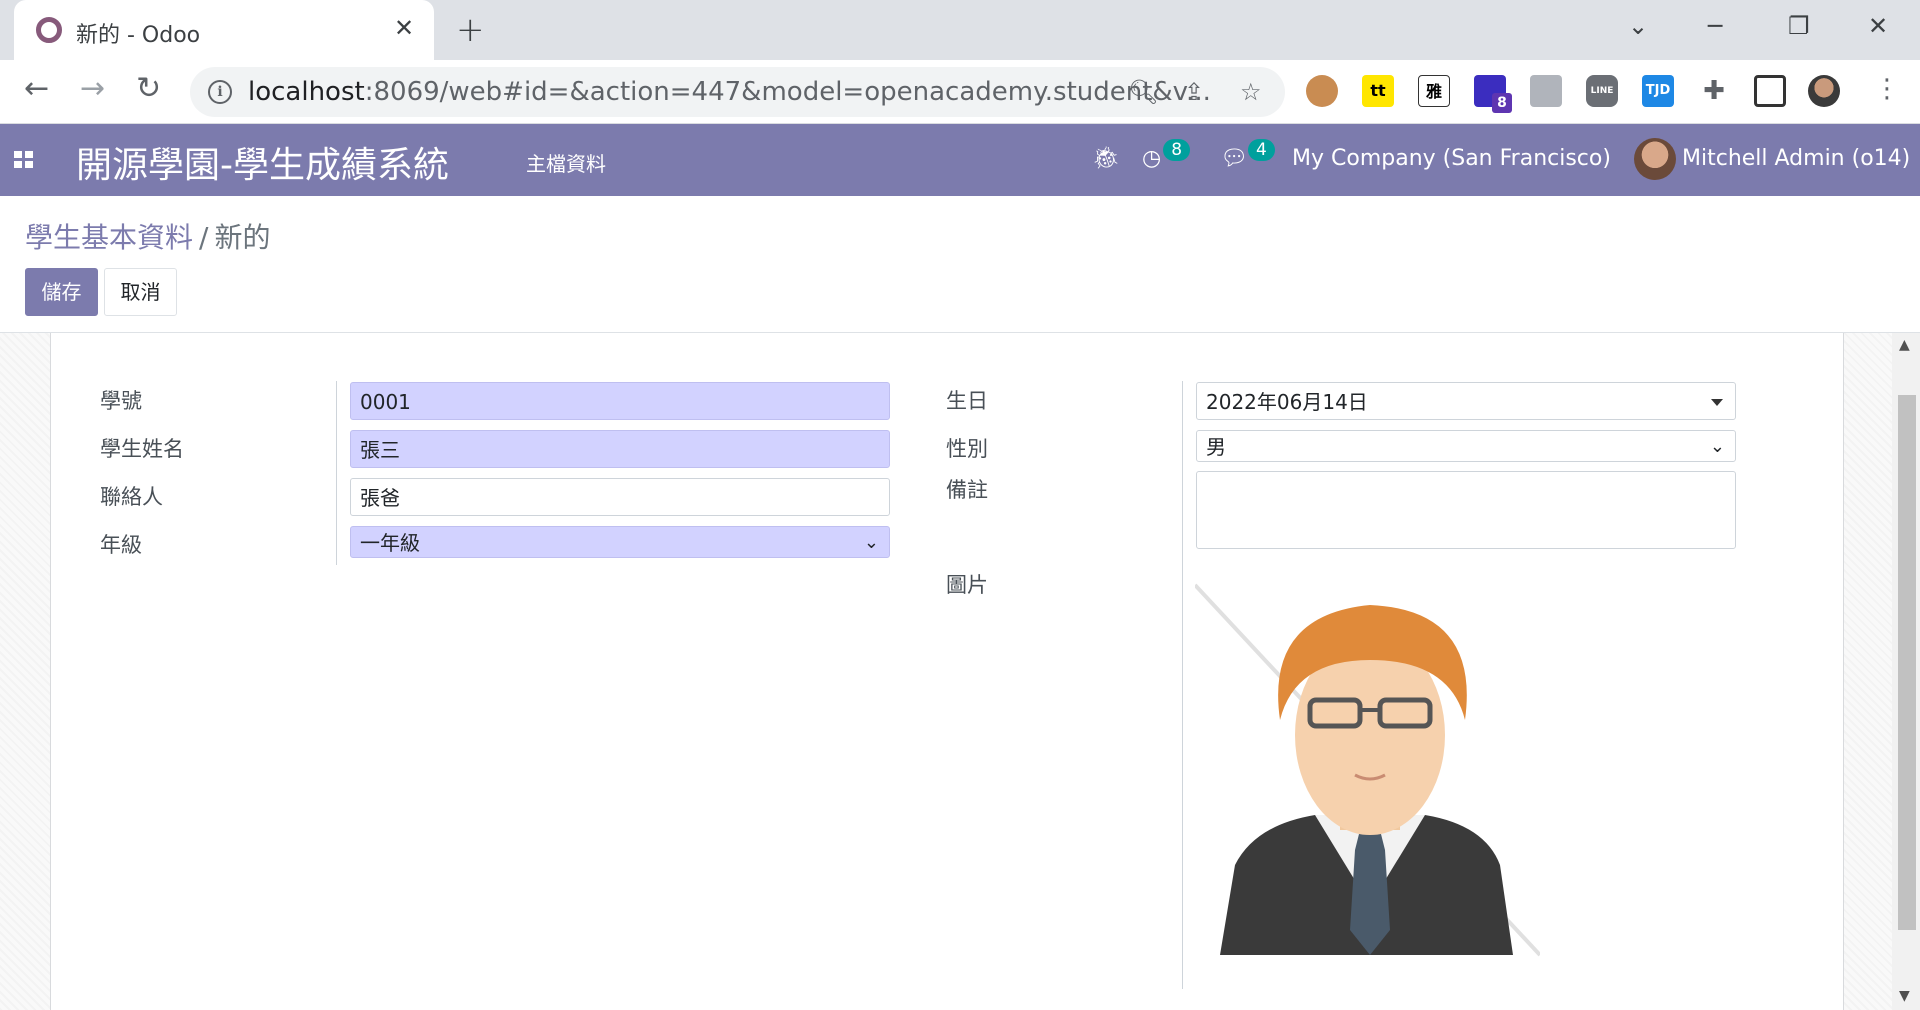  Describe the element at coordinates (131, 497) in the screenshot. I see `contact-label: 聯絡人` at that location.